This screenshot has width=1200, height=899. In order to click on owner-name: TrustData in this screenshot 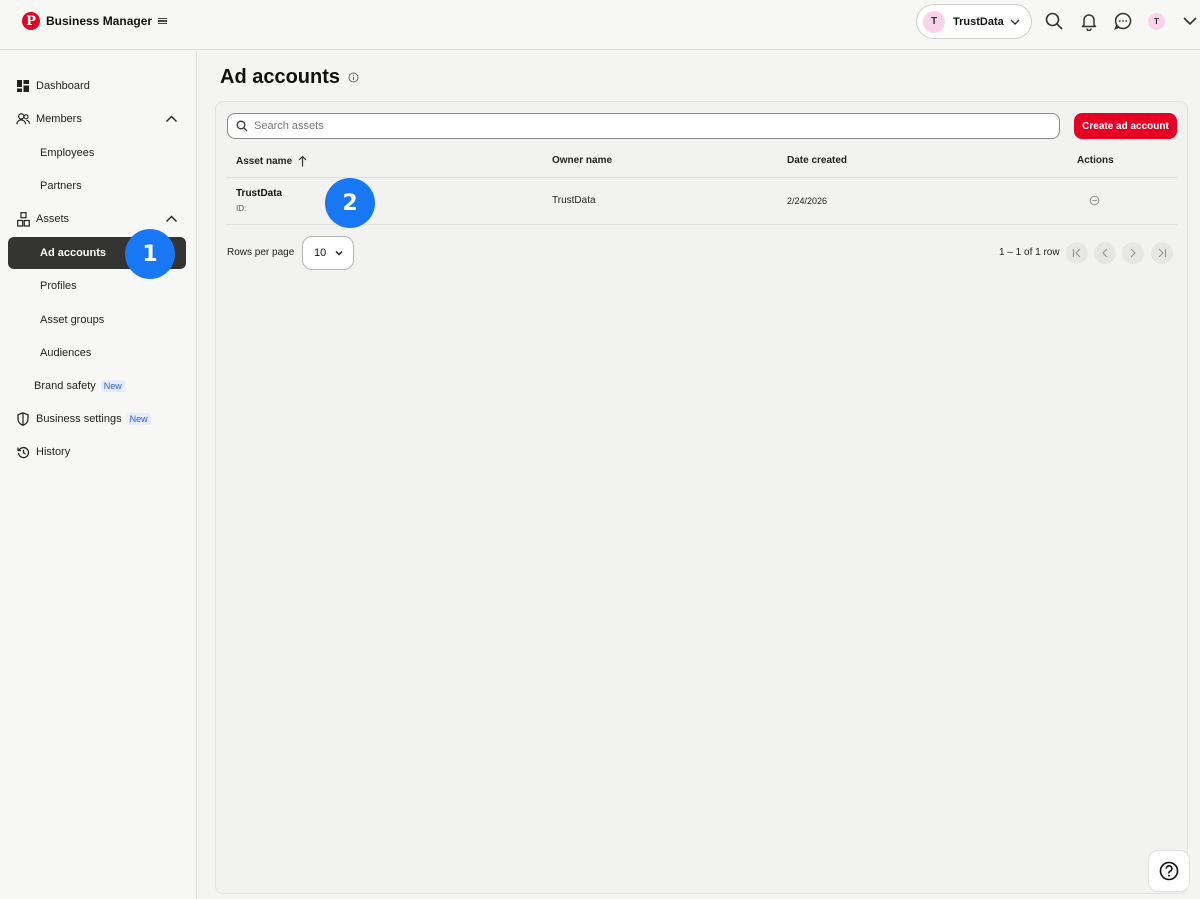, I will do `click(574, 200)`.